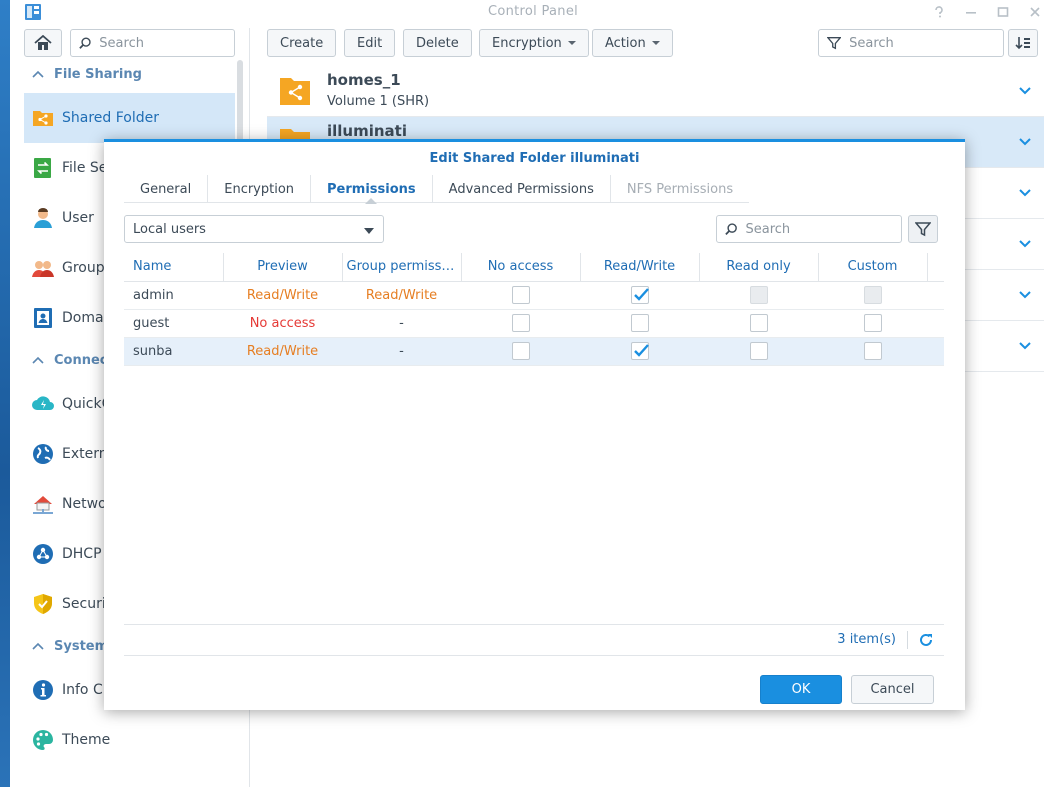 This screenshot has width=1056, height=787. I want to click on maximize-icon, so click(1003, 12).